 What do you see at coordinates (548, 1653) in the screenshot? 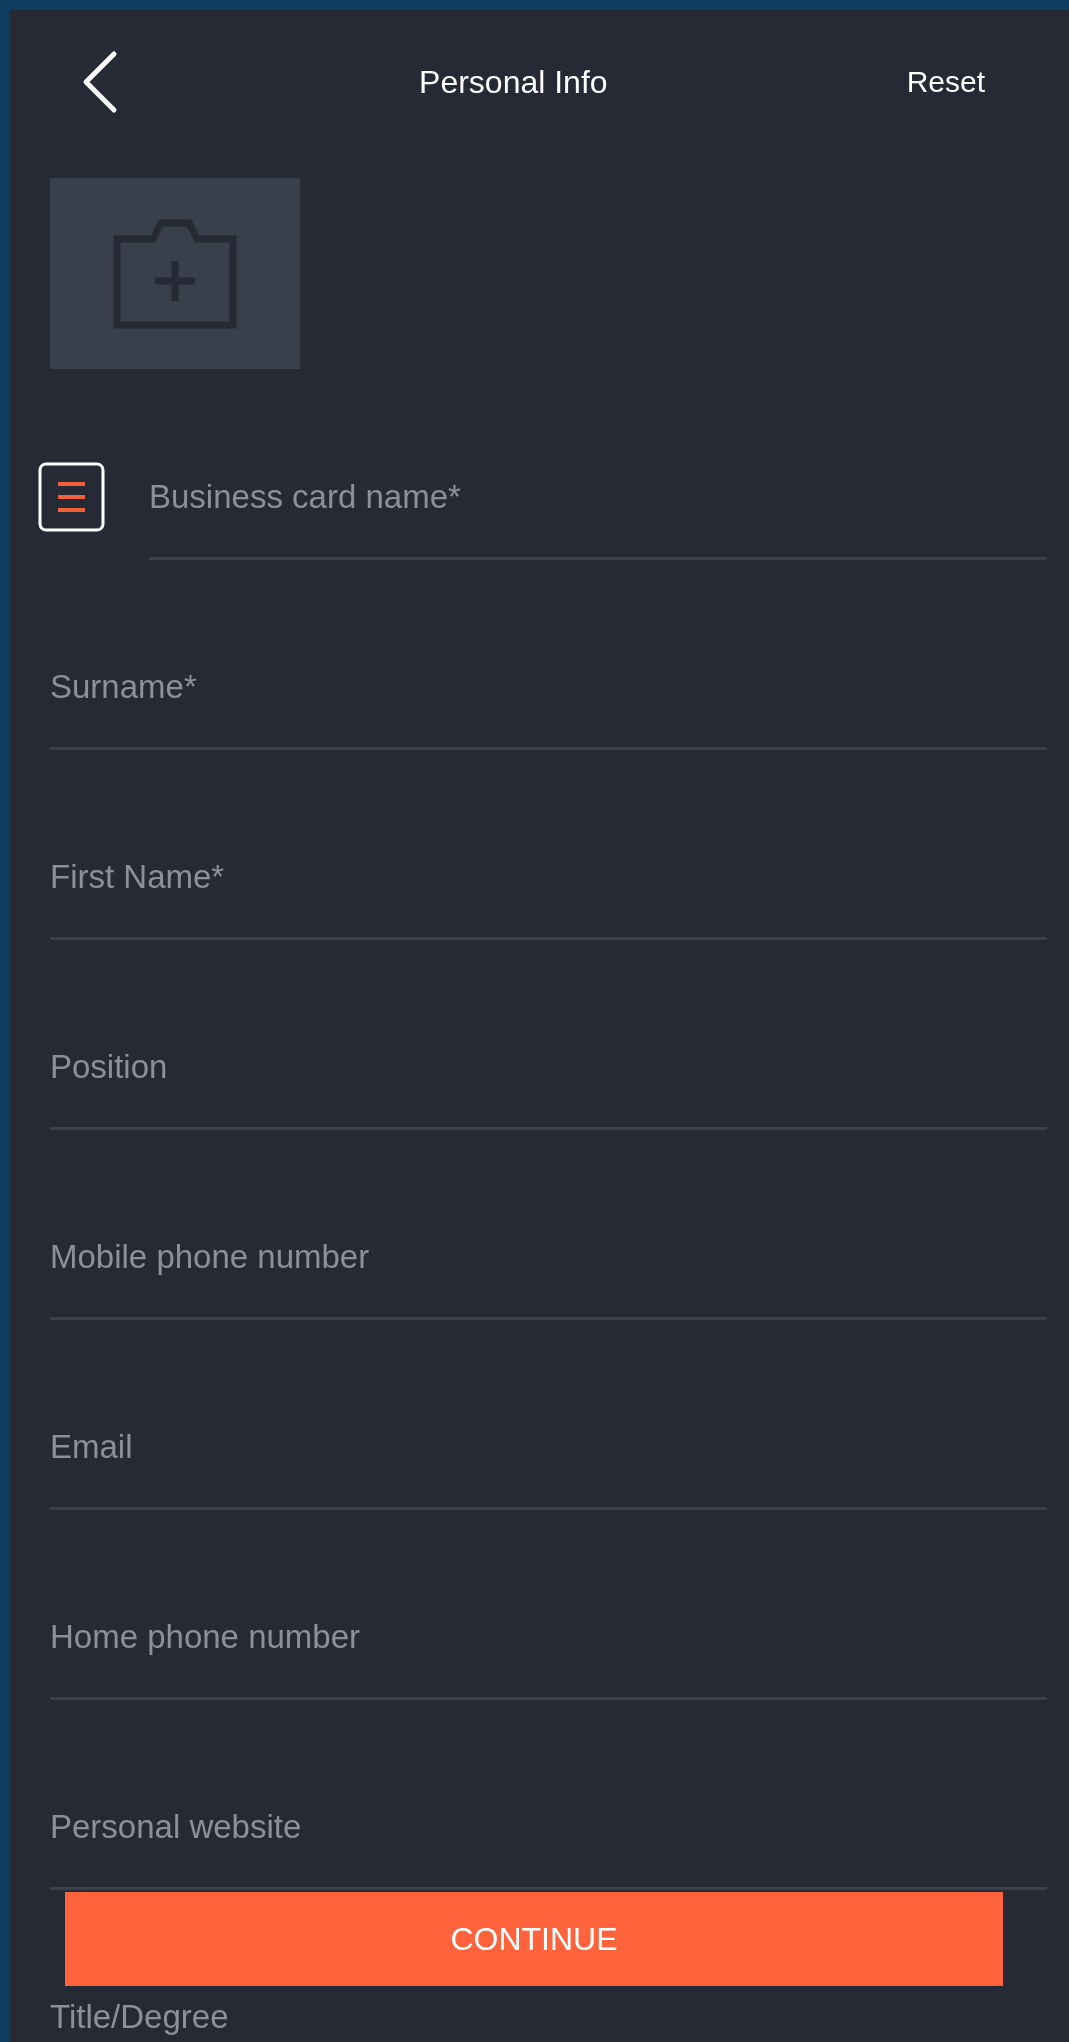
I see `text-field: Home phone number` at bounding box center [548, 1653].